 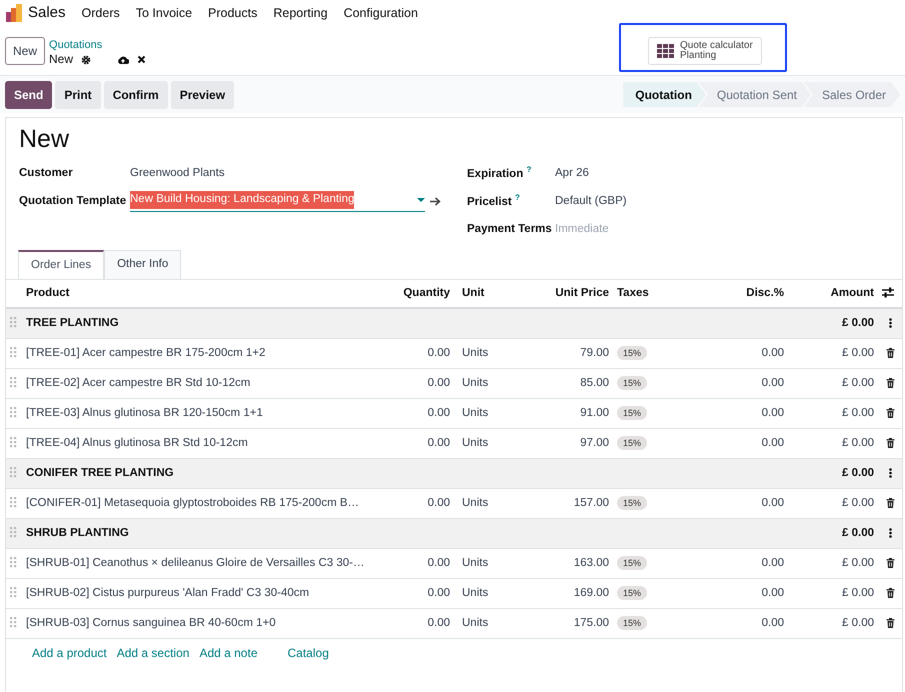 I want to click on product-cell: [TREE-03] Alnus glutinosa BR 120-150cm 1+1, so click(x=144, y=412).